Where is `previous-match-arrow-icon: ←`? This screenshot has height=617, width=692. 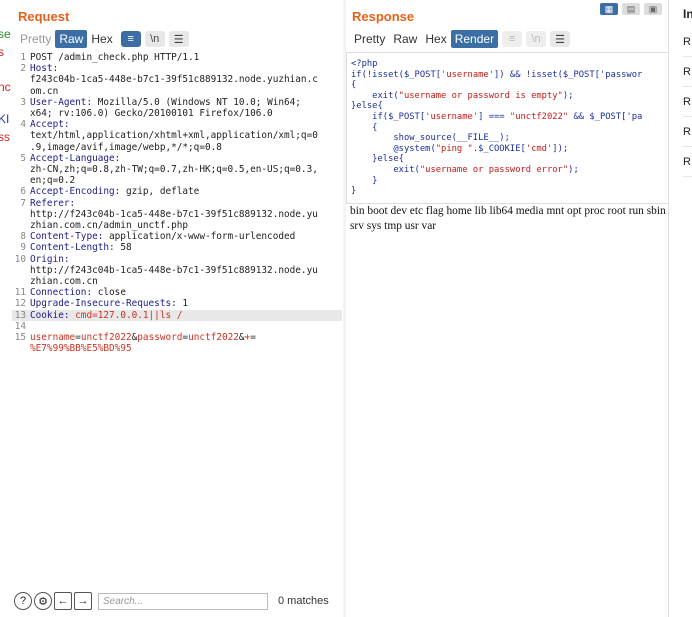 previous-match-arrow-icon: ← is located at coordinates (63, 601).